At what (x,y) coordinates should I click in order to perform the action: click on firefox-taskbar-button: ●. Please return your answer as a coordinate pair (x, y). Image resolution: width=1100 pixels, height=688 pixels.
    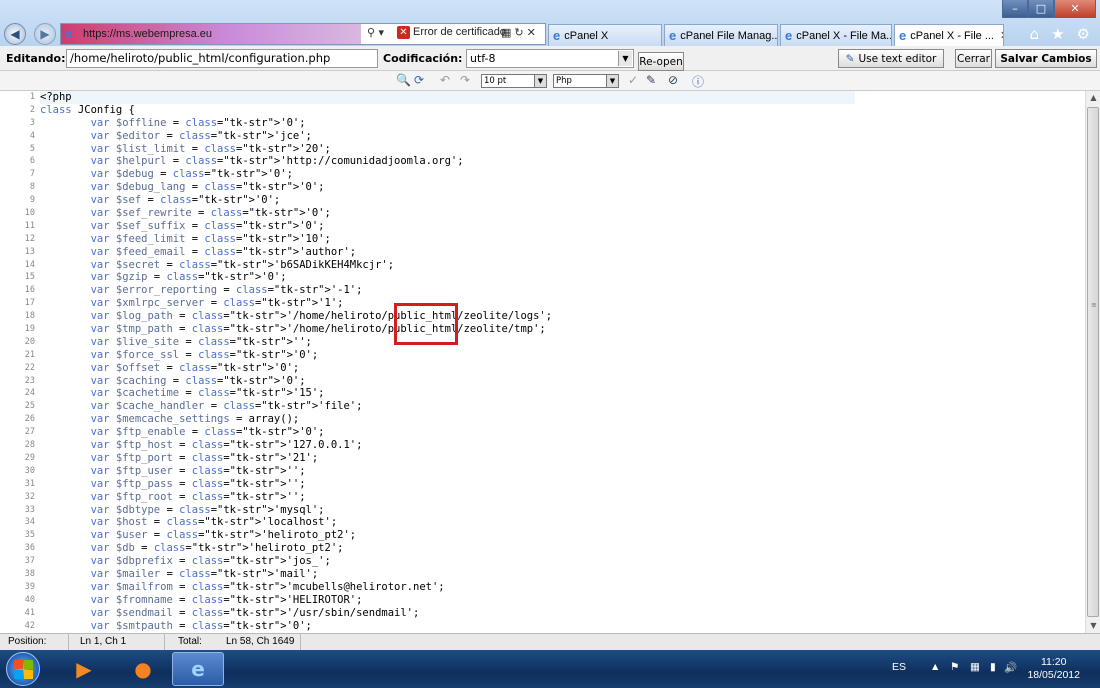
    Looking at the image, I should click on (143, 669).